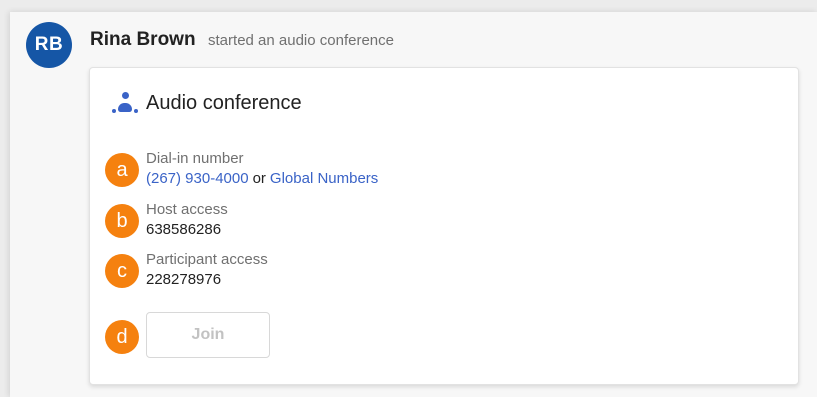  I want to click on callout-badge-b: b, so click(122, 221).